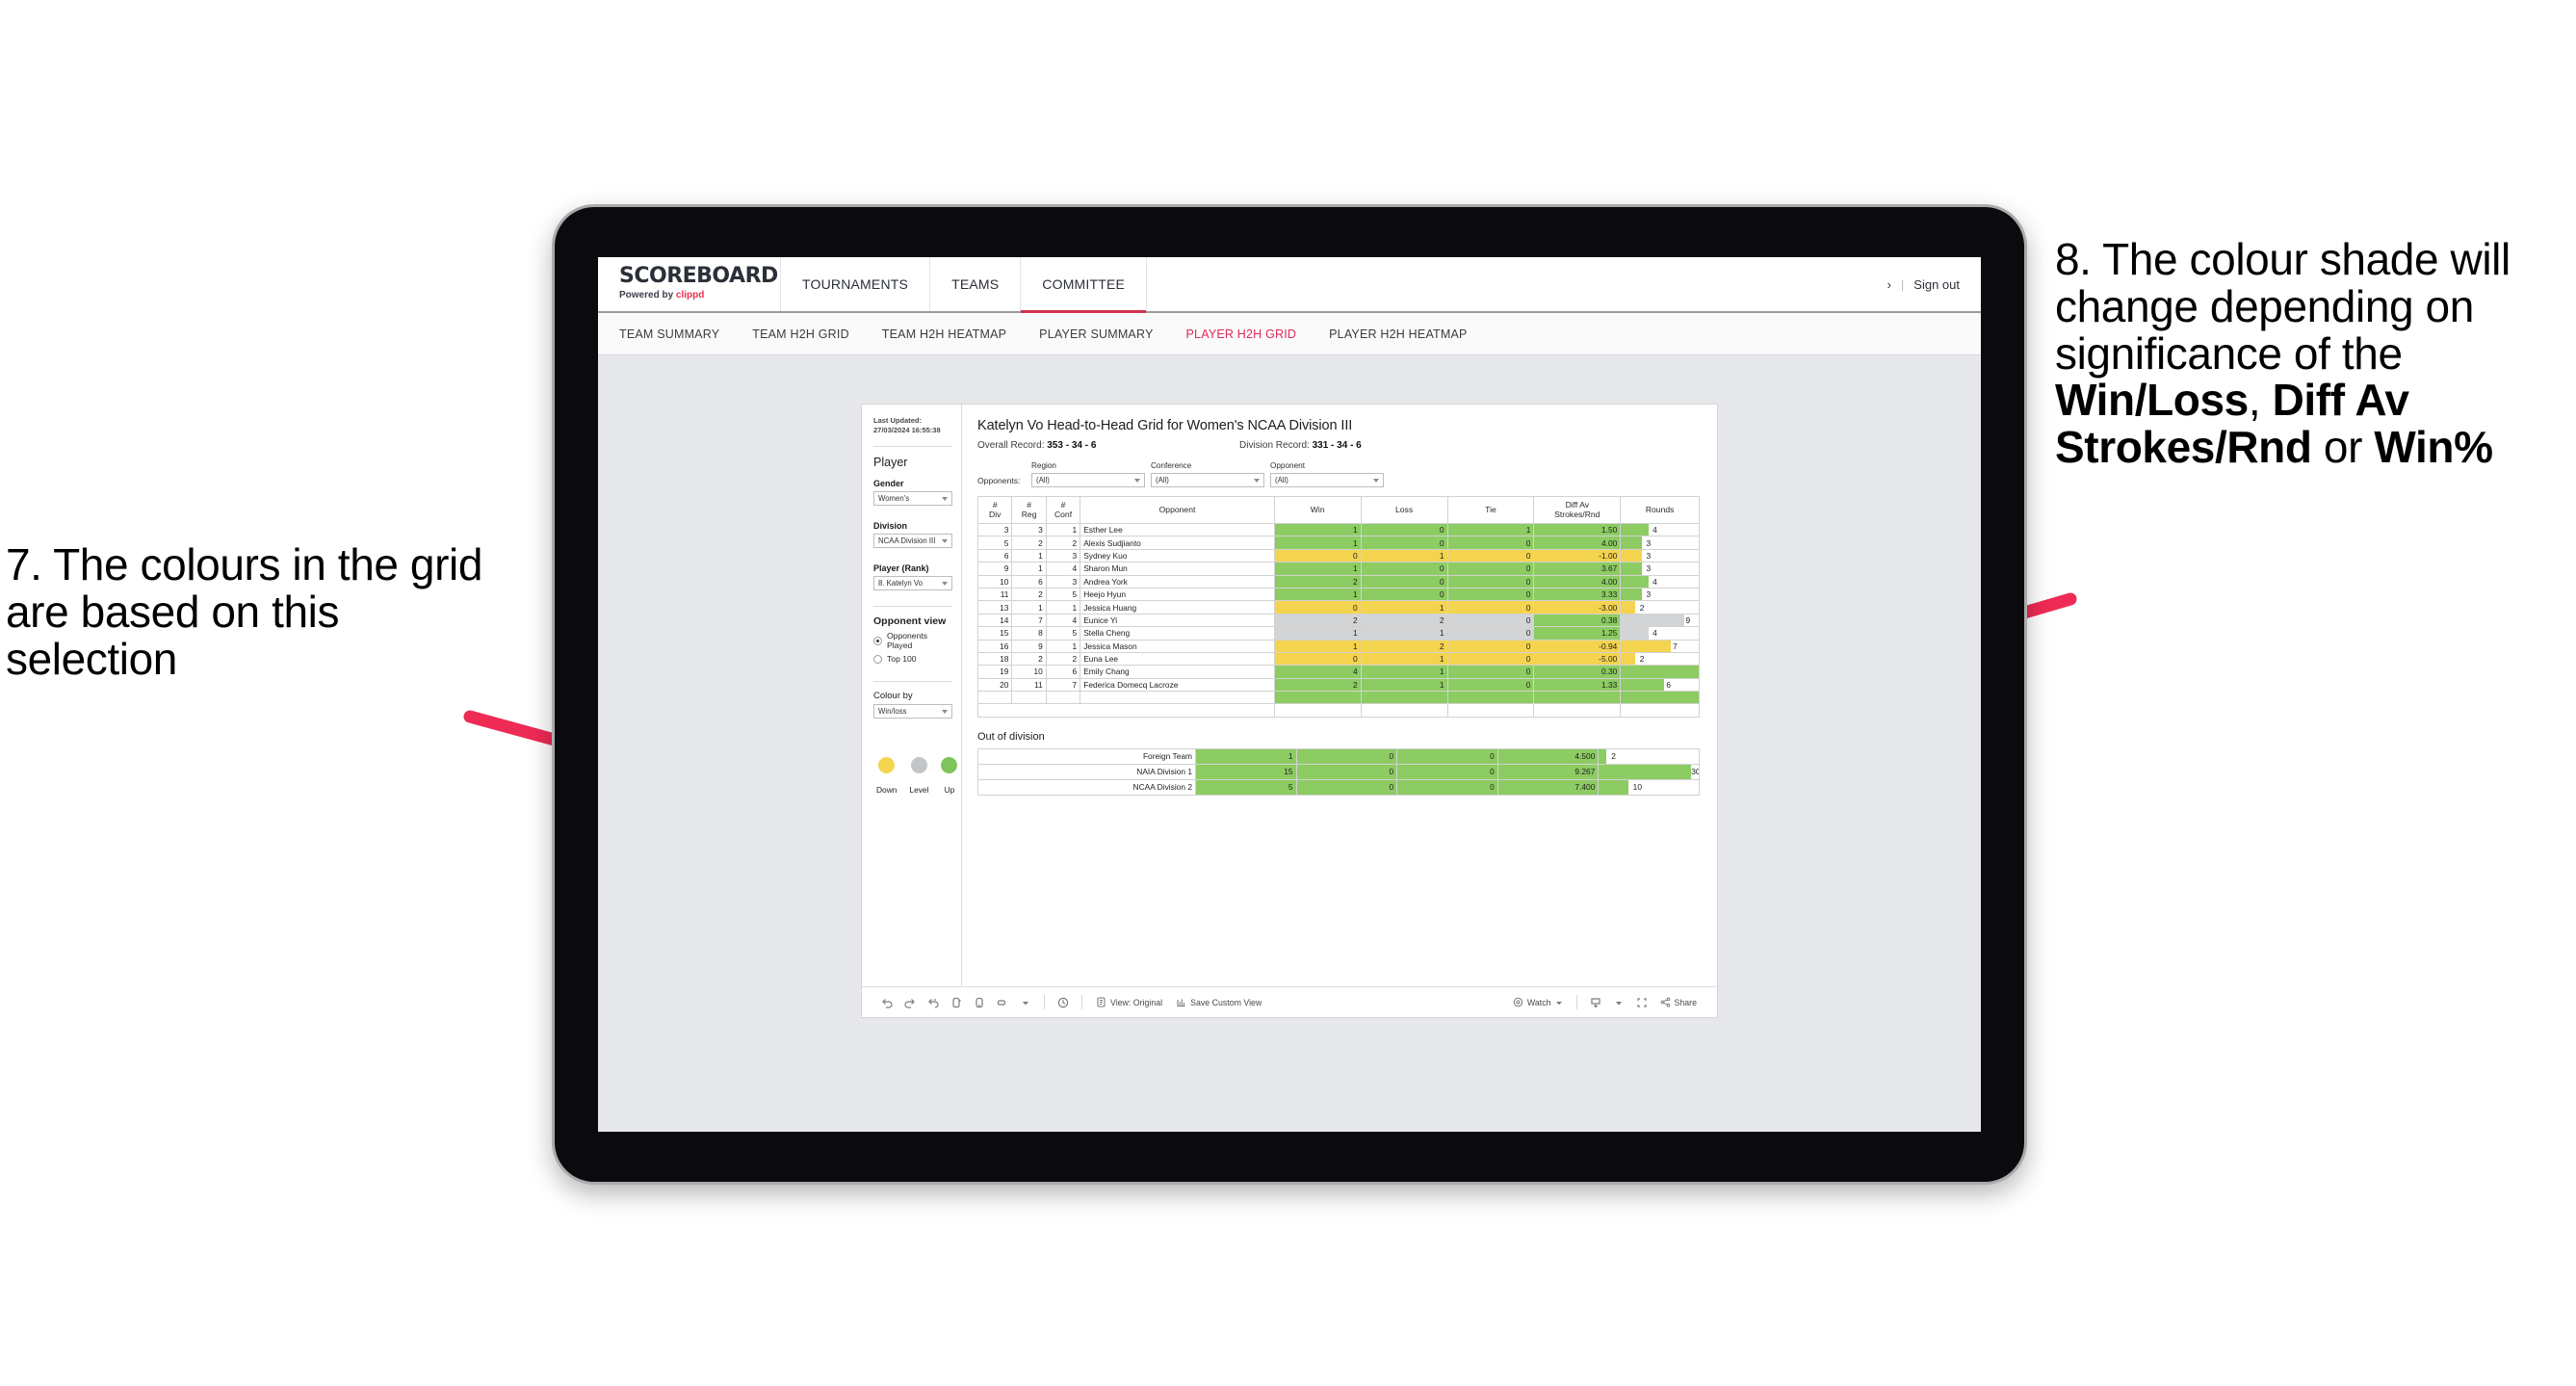  What do you see at coordinates (1063, 510) in the screenshot?
I see `col-header-conf: # Conf` at bounding box center [1063, 510].